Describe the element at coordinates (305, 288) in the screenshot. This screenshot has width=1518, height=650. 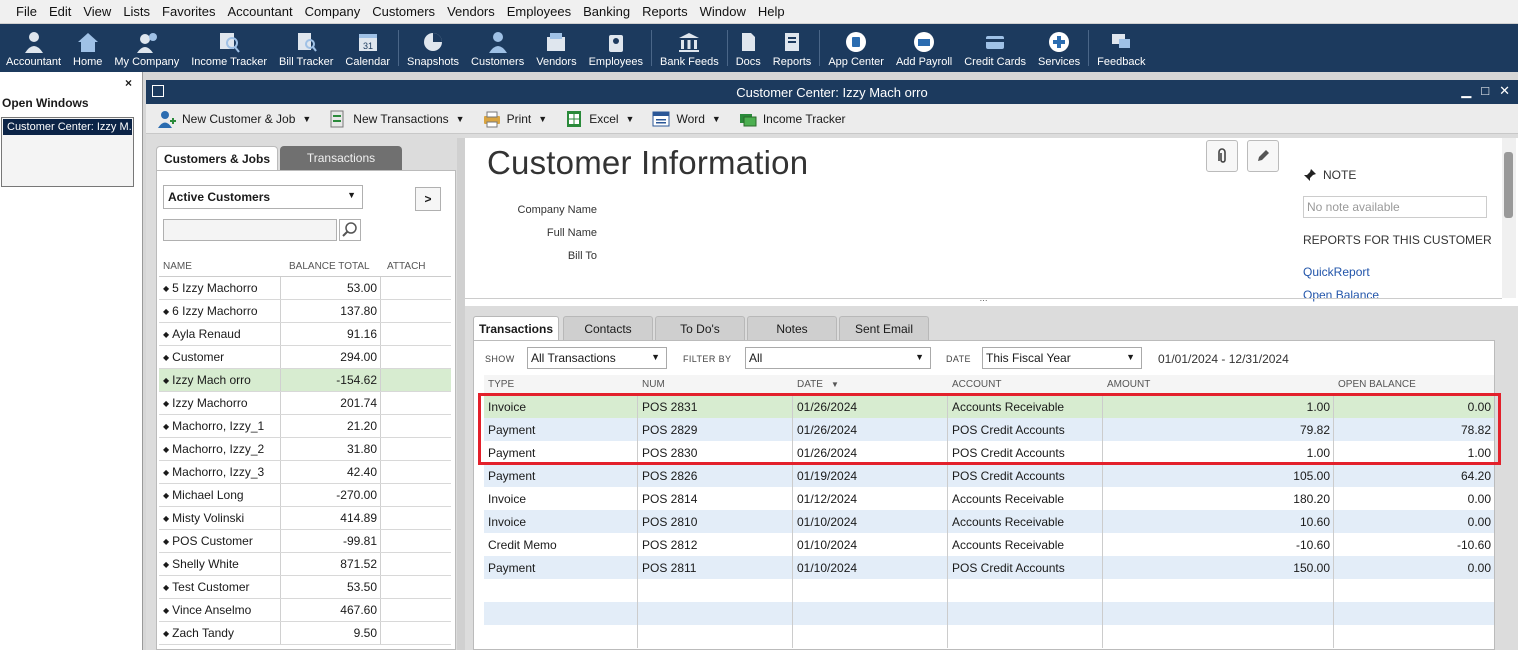
I see `customer-row: ◆ 5 Izzy Machorro 53.00` at that location.